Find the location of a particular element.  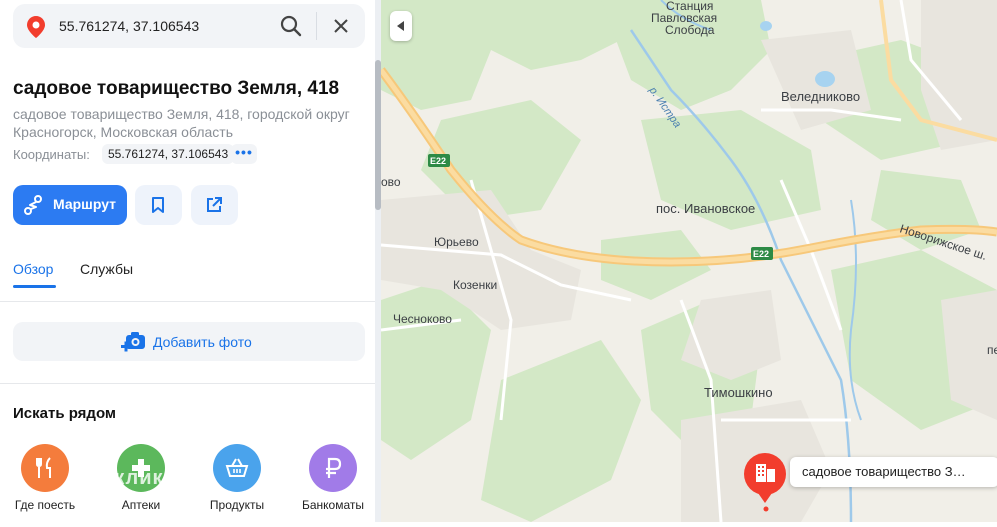

share-button is located at coordinates (214, 205).